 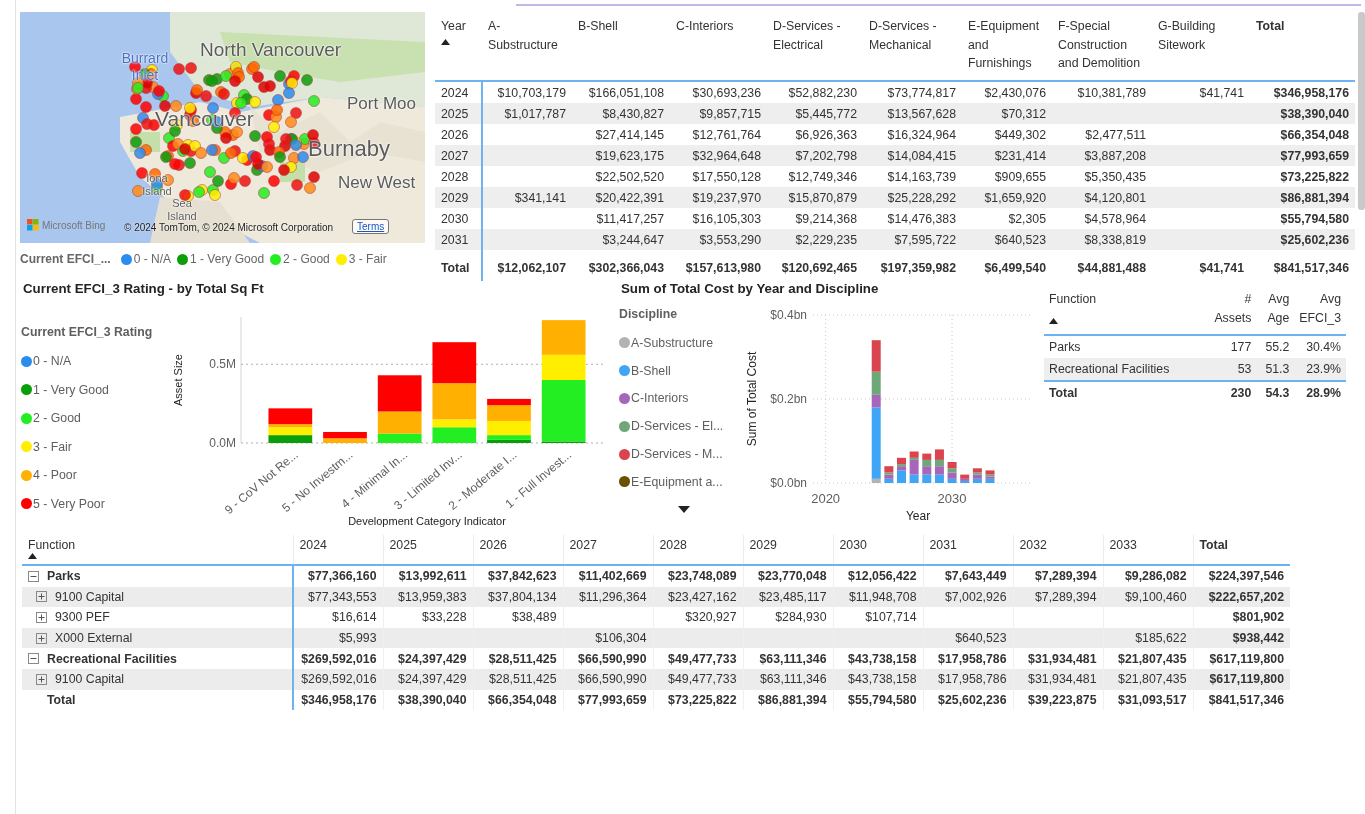 I want to click on row-header: 9100 Capital, so click(x=90, y=679).